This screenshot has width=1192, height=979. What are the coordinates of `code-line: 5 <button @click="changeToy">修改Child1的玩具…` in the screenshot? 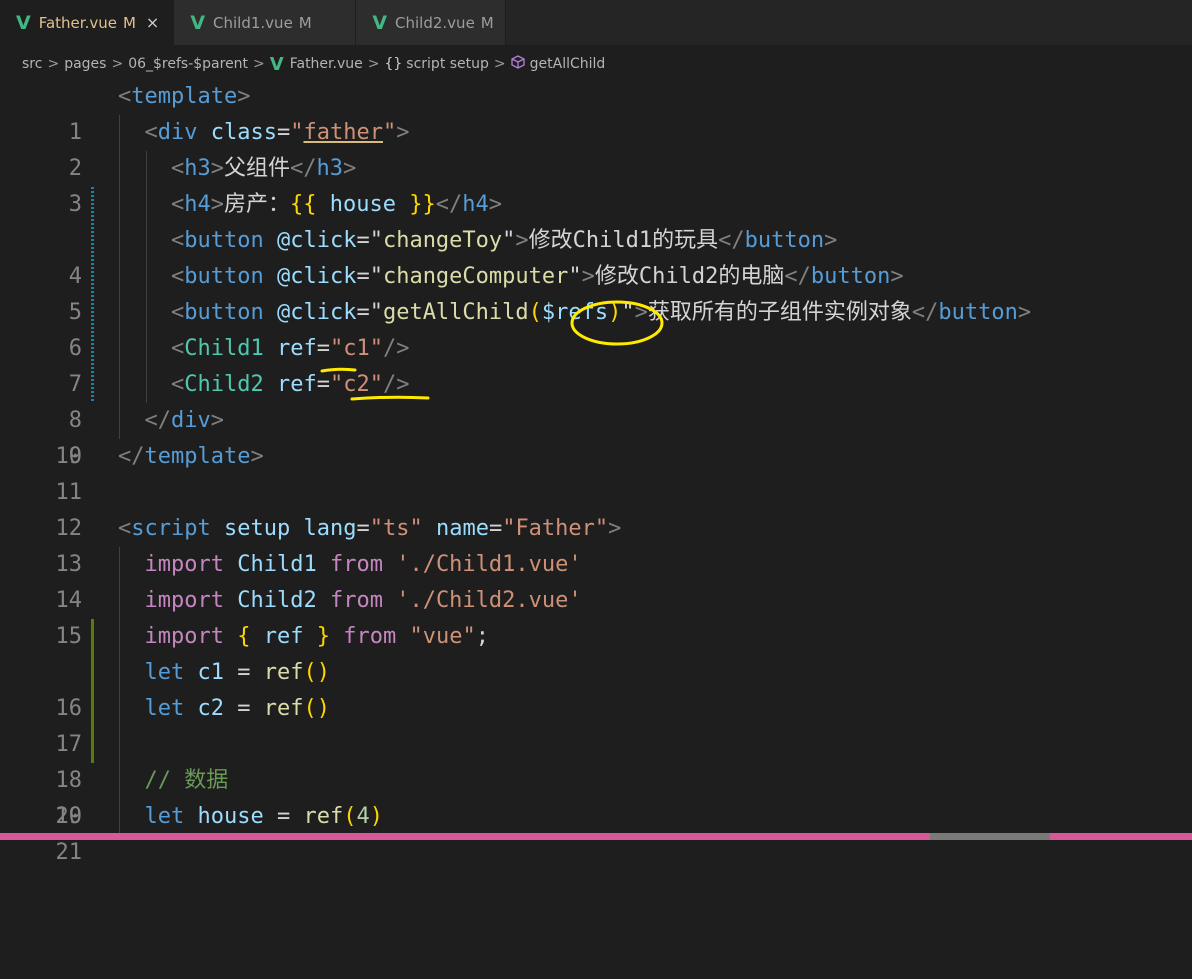 It's located at (596, 274).